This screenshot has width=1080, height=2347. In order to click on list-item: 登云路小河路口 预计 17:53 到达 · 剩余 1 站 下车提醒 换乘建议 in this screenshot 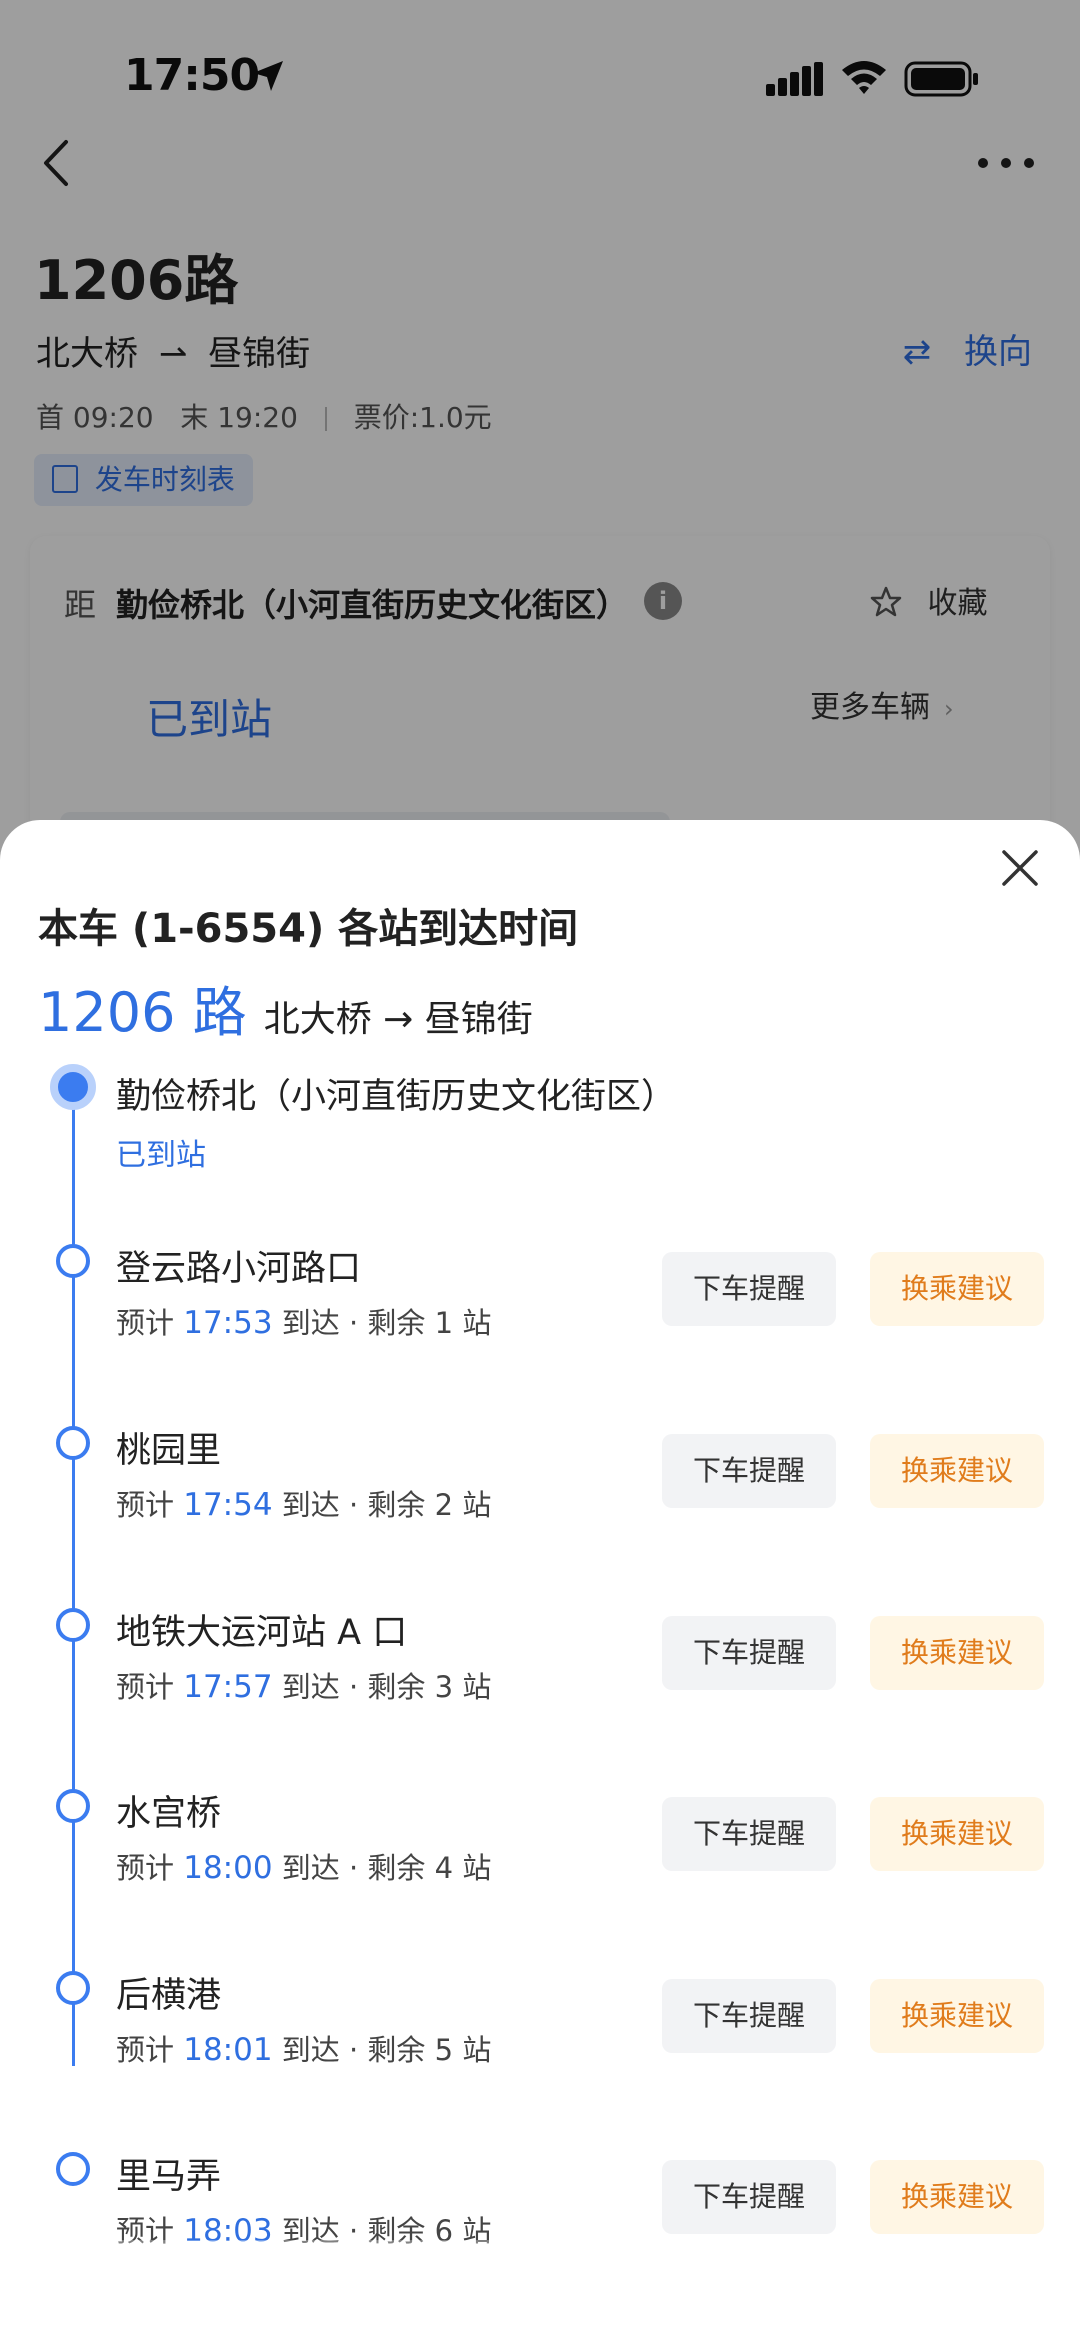, I will do `click(540, 1330)`.